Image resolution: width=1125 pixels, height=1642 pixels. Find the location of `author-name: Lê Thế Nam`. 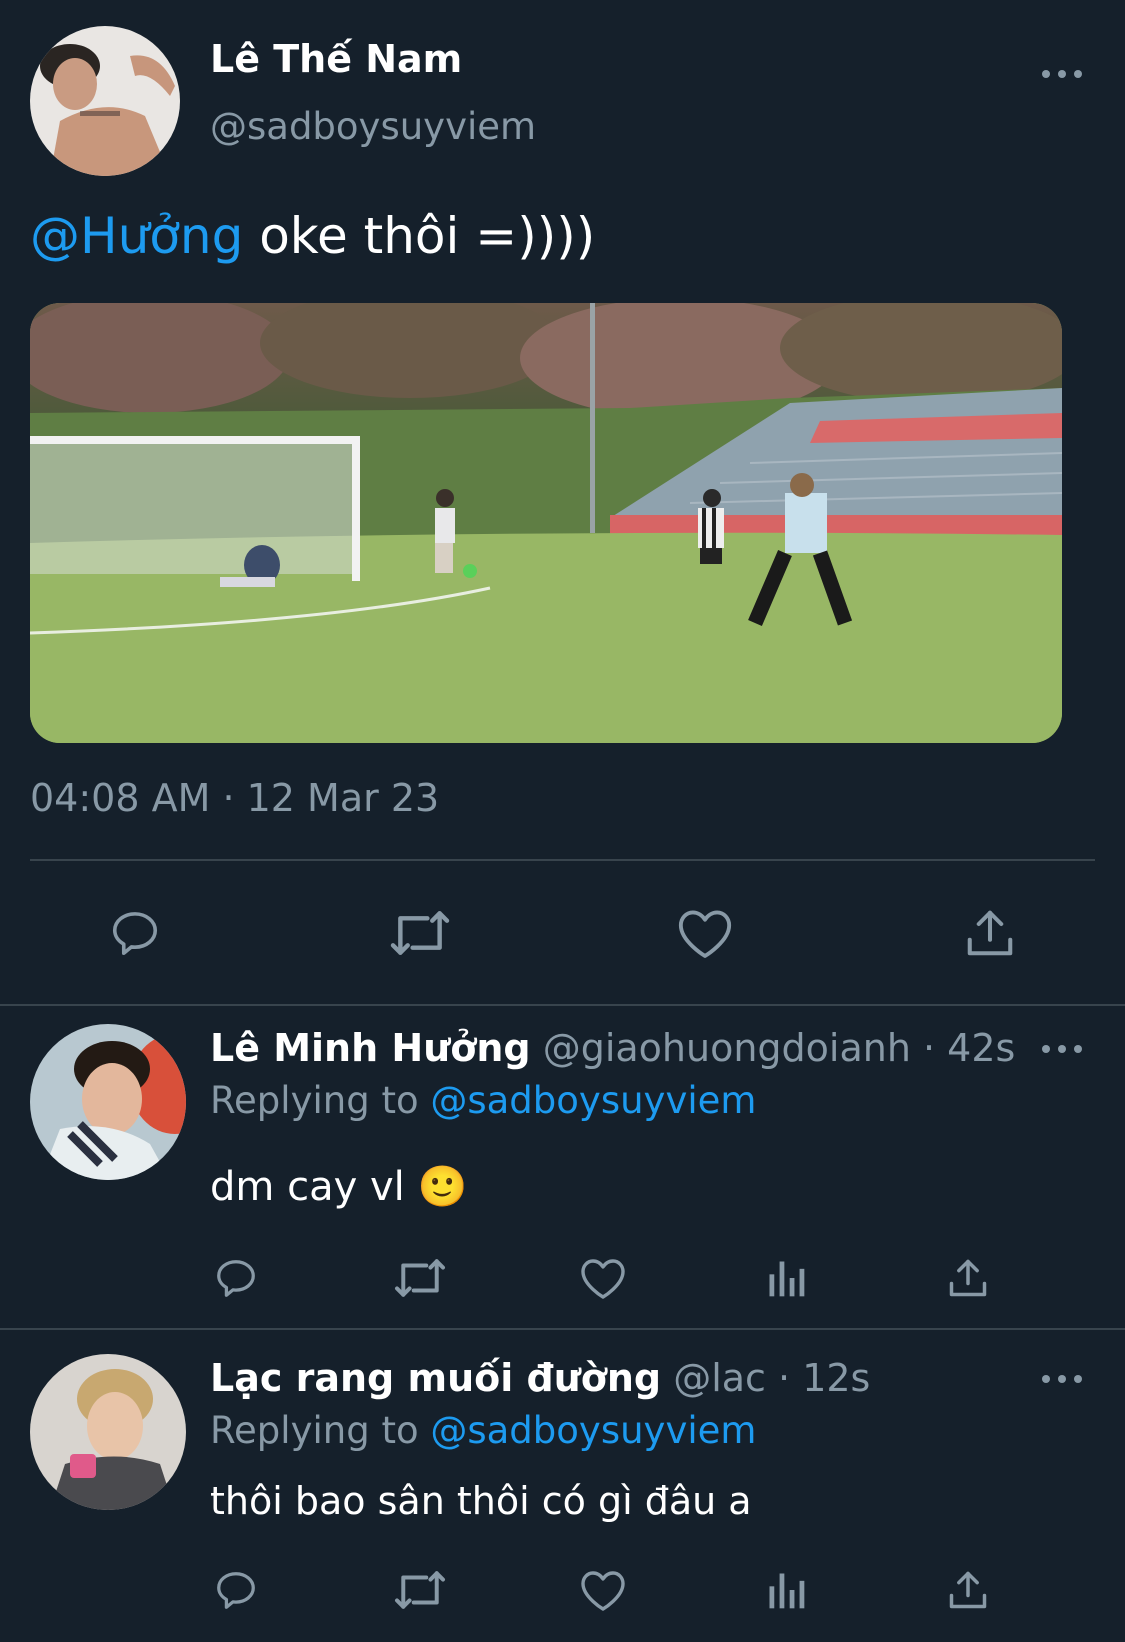

author-name: Lê Thế Nam is located at coordinates (336, 59).